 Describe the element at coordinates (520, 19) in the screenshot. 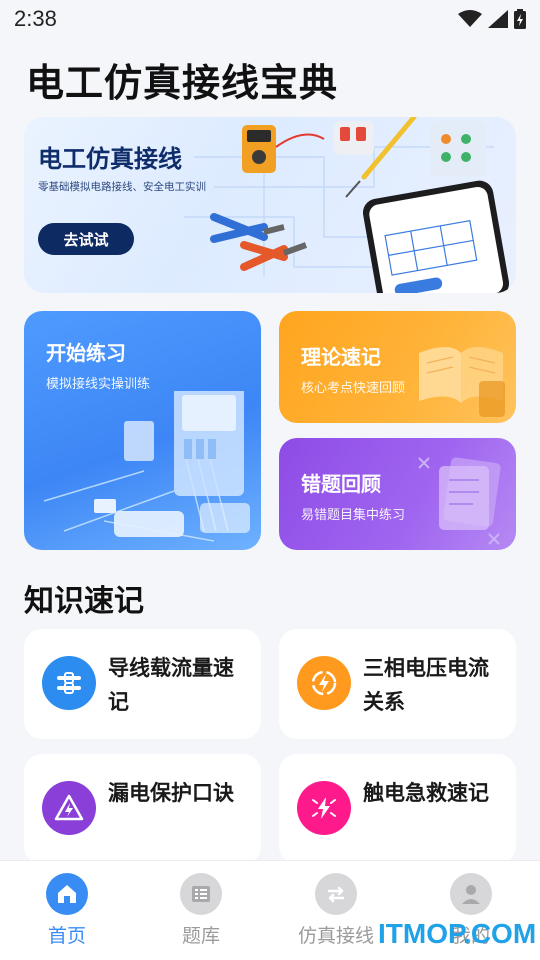

I see `battery-icon` at that location.